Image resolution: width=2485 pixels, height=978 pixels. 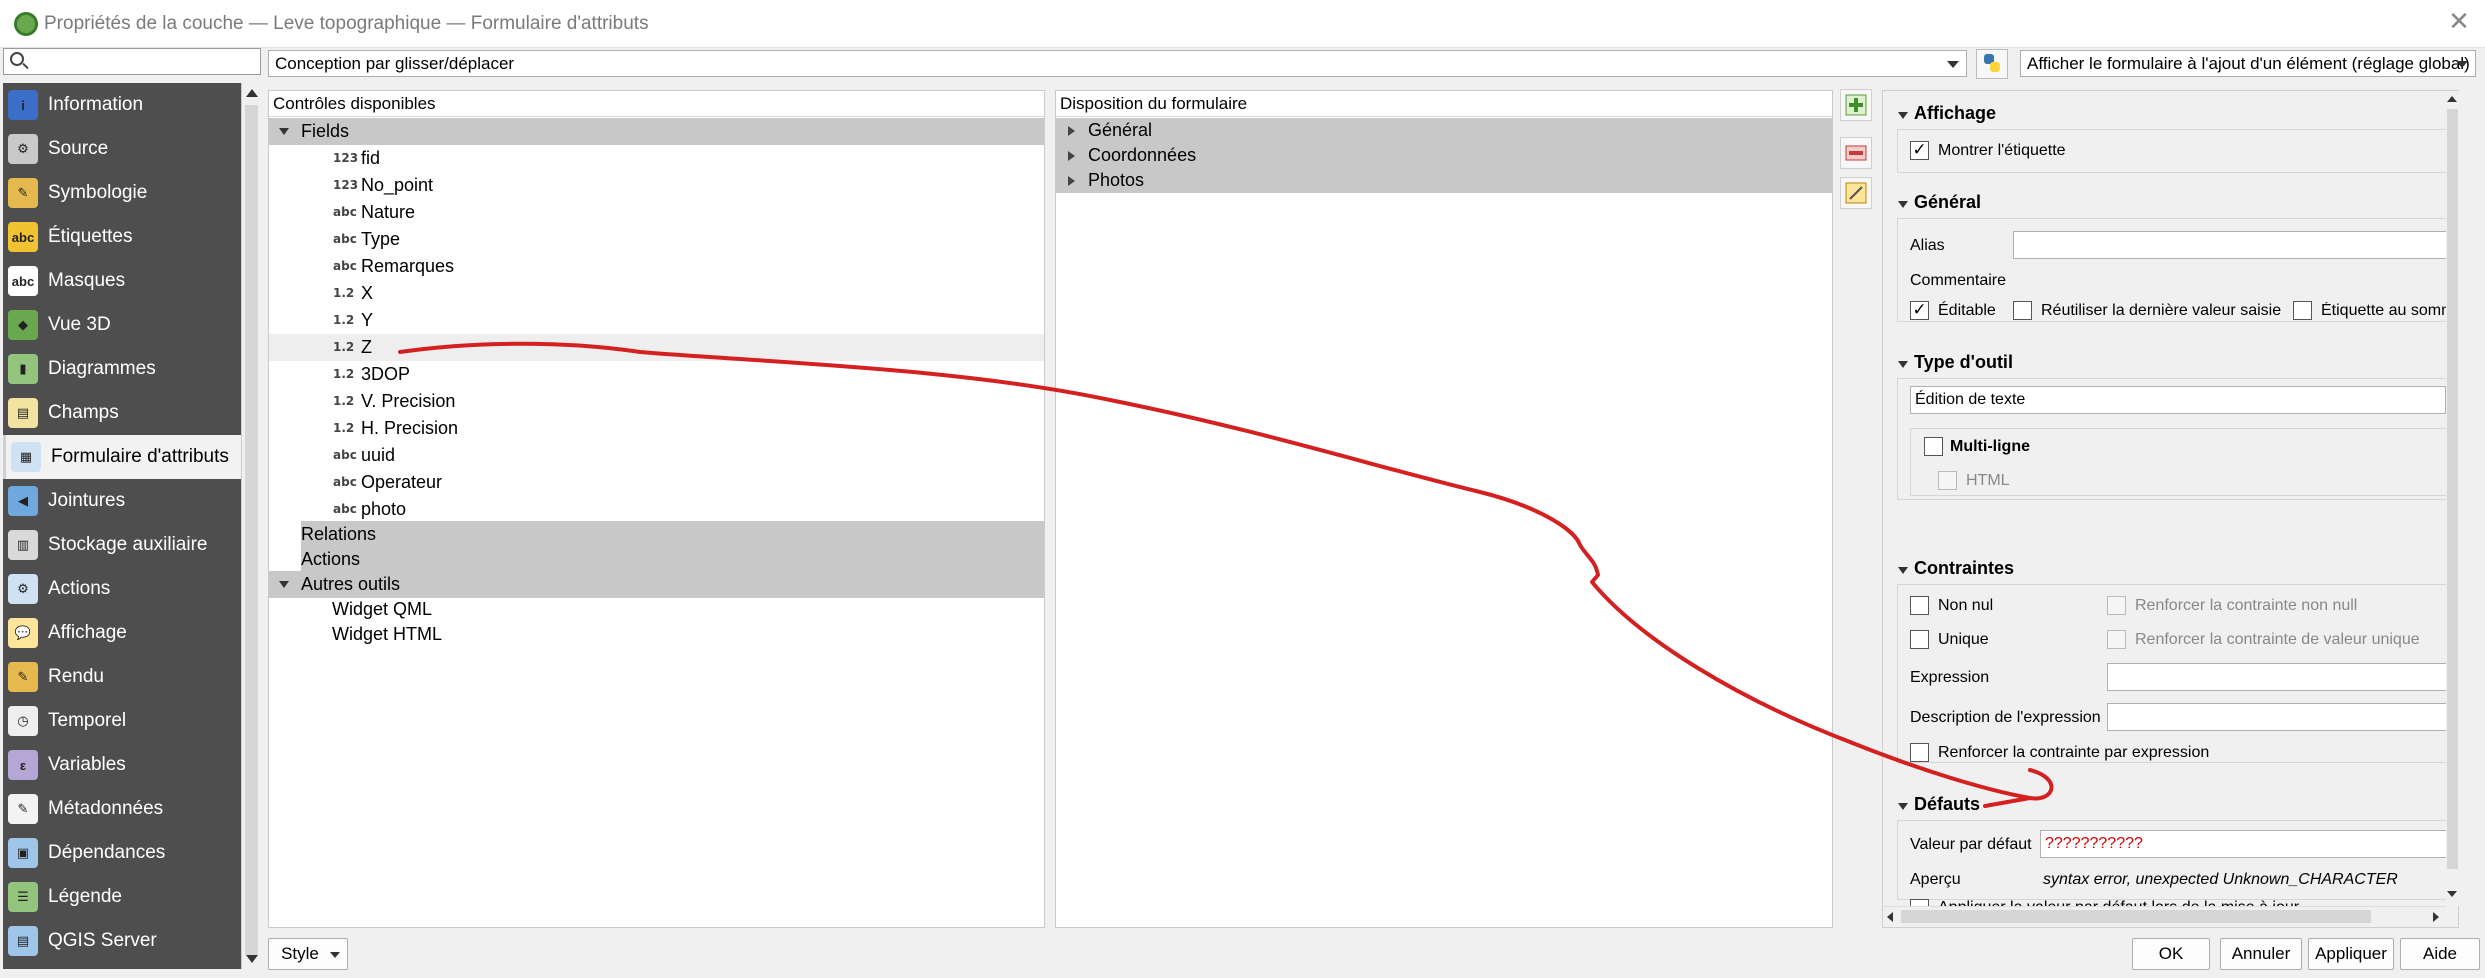 What do you see at coordinates (1919, 150) in the screenshot?
I see `show-label-checkbox: ✓` at bounding box center [1919, 150].